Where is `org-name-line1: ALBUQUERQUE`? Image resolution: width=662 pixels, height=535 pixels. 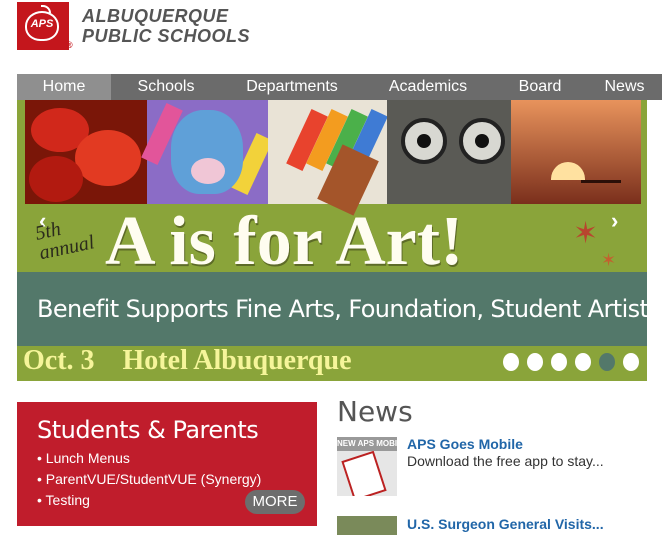
org-name-line1: ALBUQUERQUE is located at coordinates (155, 16).